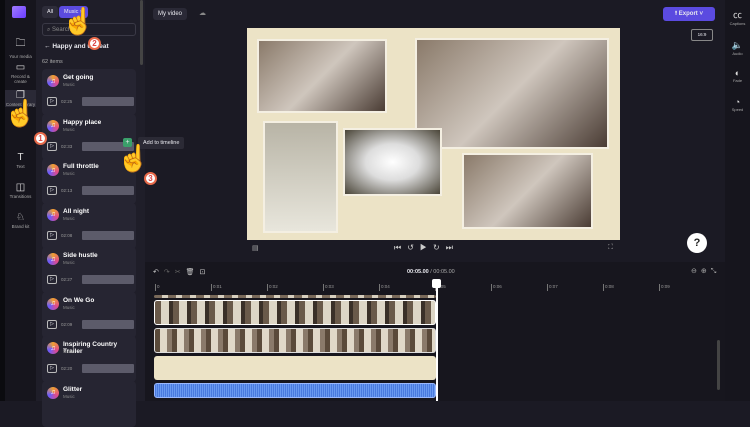  What do you see at coordinates (158, 272) in the screenshot?
I see `undo-icon: ↶` at bounding box center [158, 272].